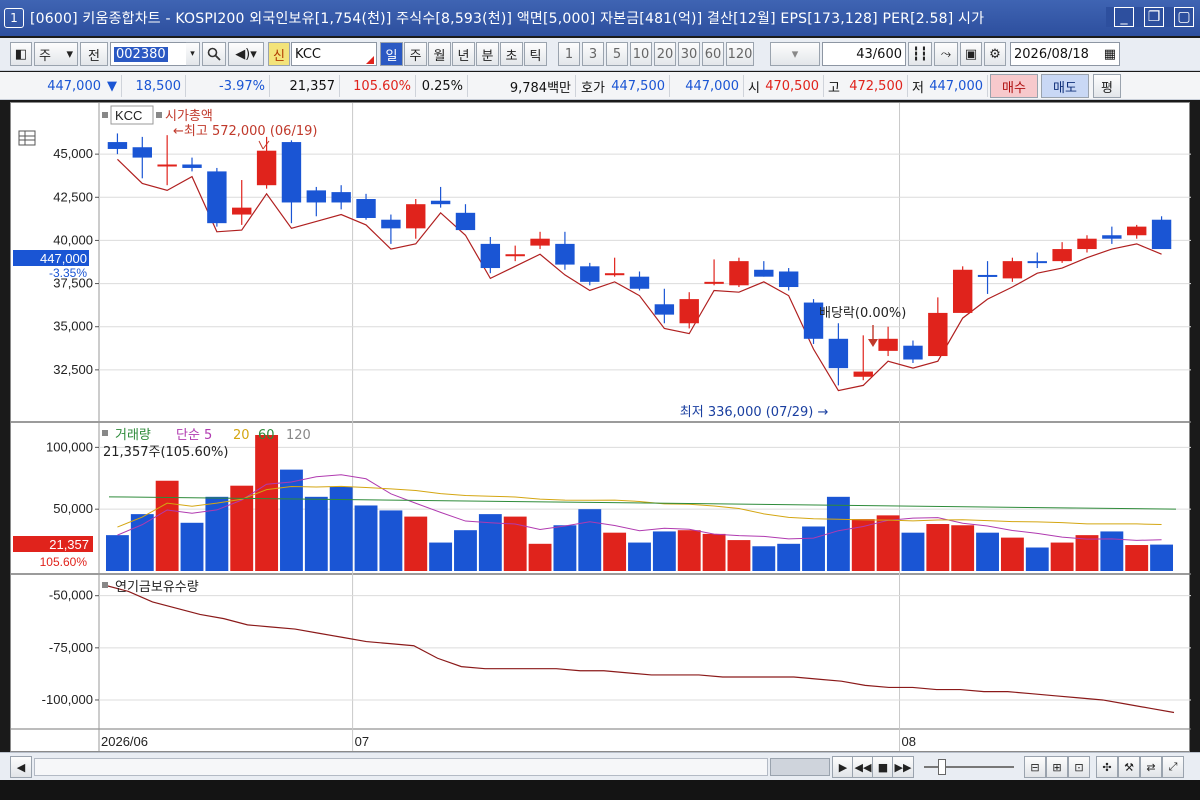 Image resolution: width=1200 pixels, height=800 pixels. I want to click on expand-icon: ⤢, so click(1173, 767).